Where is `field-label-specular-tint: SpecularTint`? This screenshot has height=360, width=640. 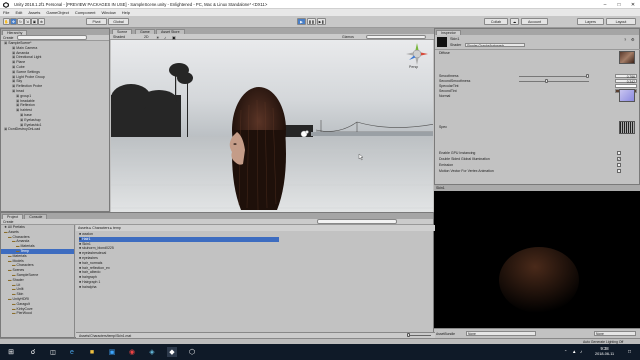
field-label-specular-tint: SpecularTint is located at coordinates (449, 86).